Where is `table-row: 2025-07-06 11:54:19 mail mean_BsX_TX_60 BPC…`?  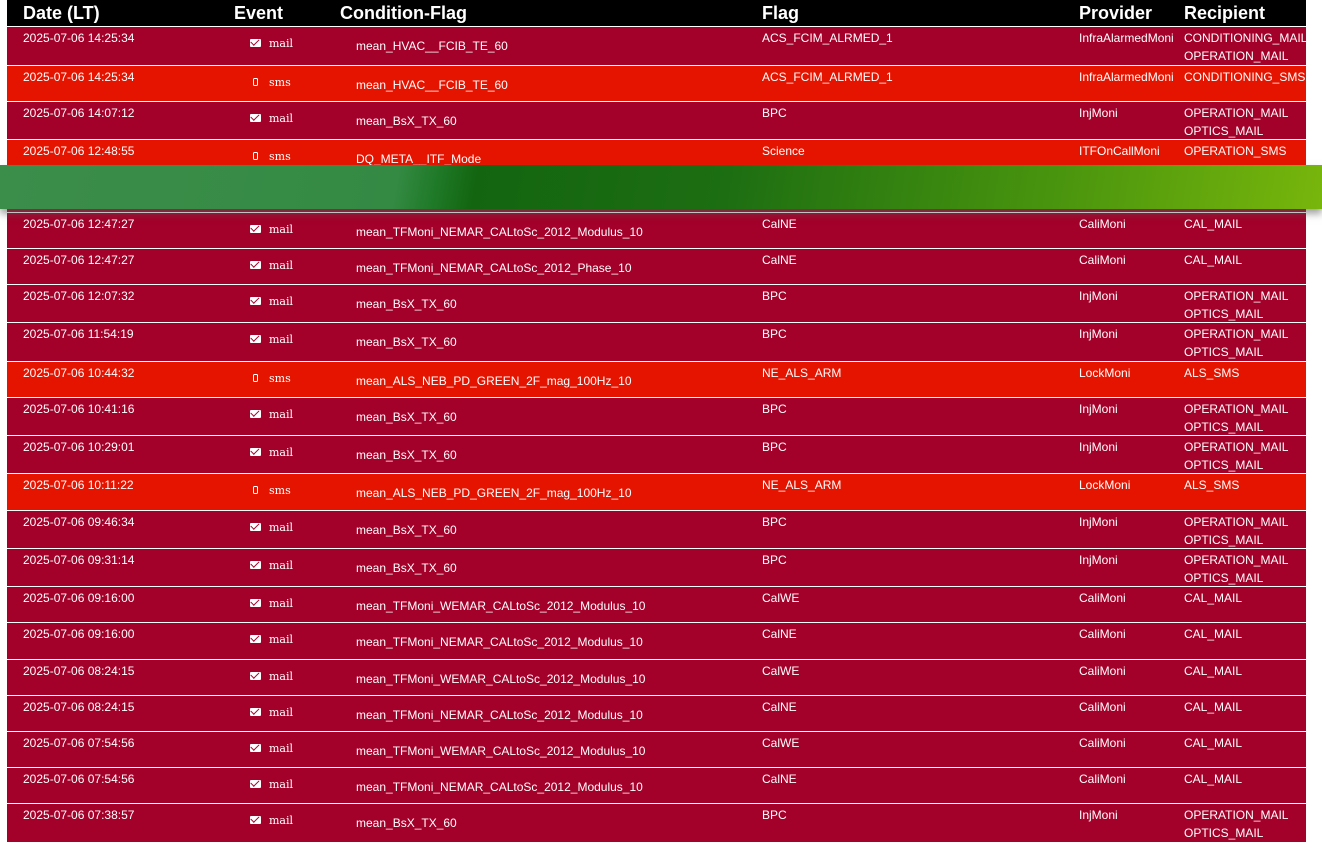 table-row: 2025-07-06 11:54:19 mail mean_BsX_TX_60 BPC… is located at coordinates (656, 341).